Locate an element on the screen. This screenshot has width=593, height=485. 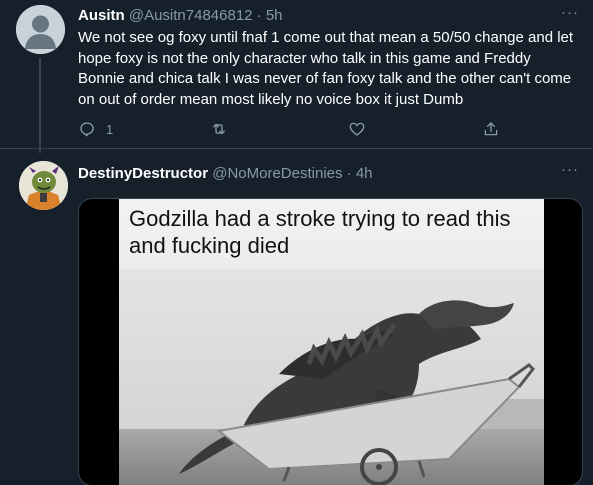
reply-icon is located at coordinates (87, 129).